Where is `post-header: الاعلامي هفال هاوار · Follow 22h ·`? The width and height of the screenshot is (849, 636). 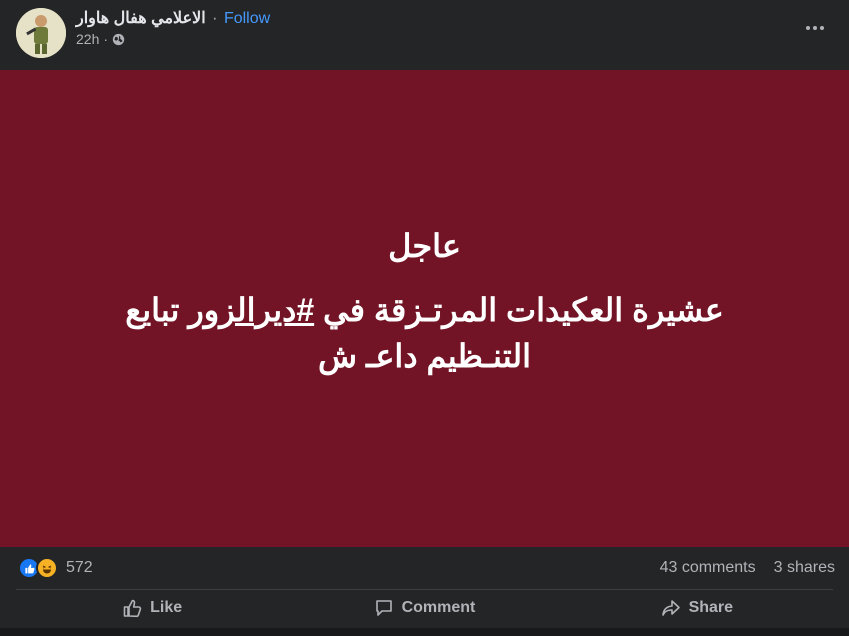 post-header: الاعلامي هفال هاوار · Follow 22h · is located at coordinates (424, 35).